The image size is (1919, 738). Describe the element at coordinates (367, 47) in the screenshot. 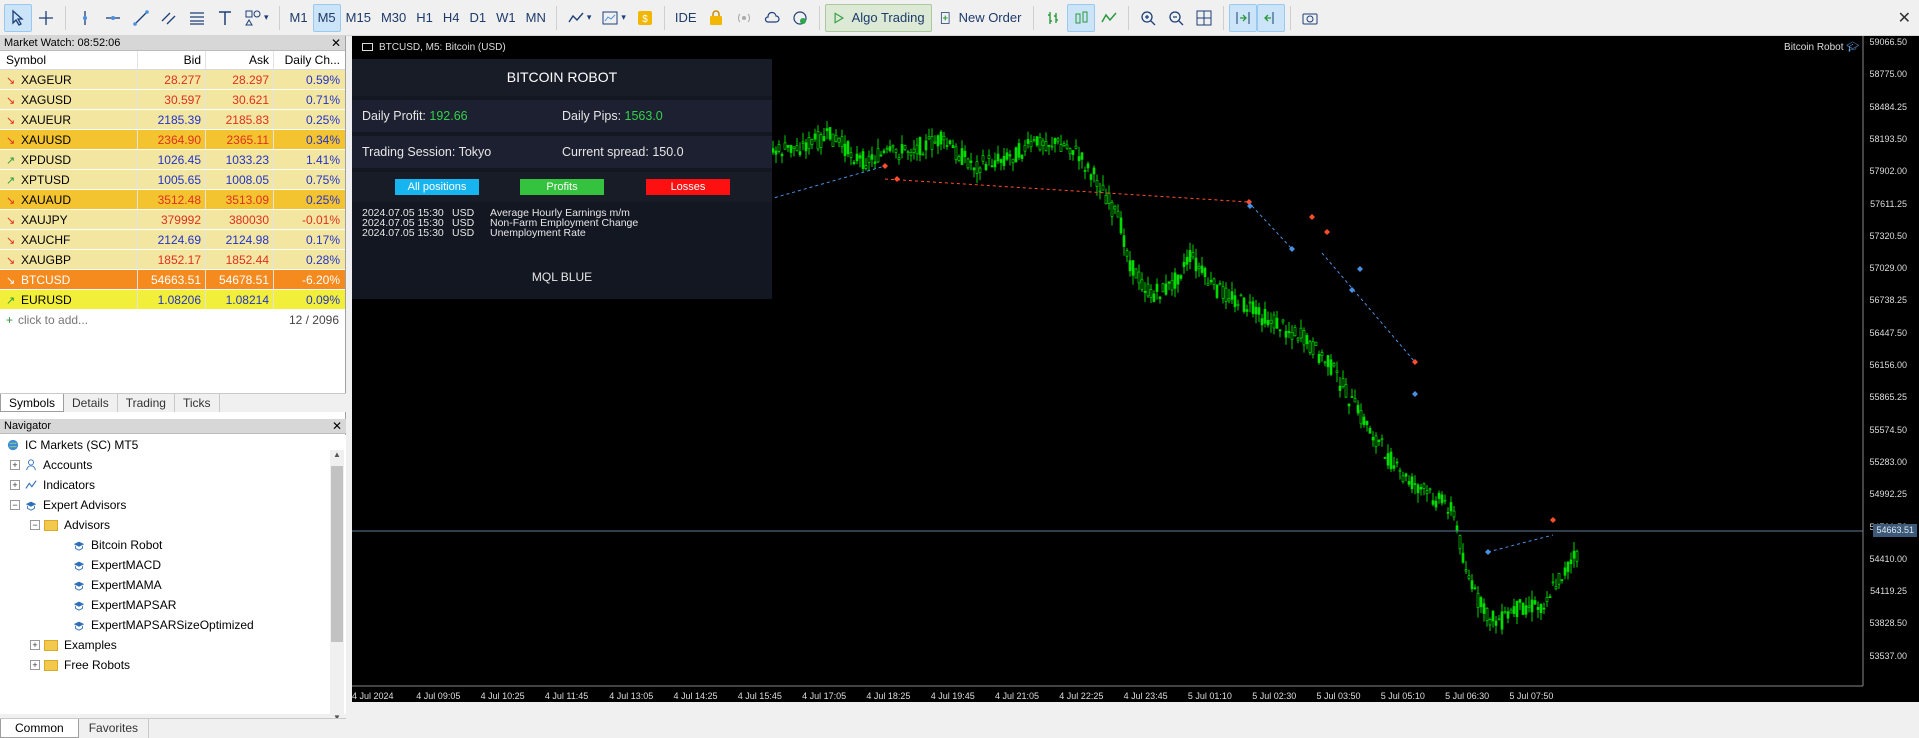

I see `chart-menu-icon` at that location.